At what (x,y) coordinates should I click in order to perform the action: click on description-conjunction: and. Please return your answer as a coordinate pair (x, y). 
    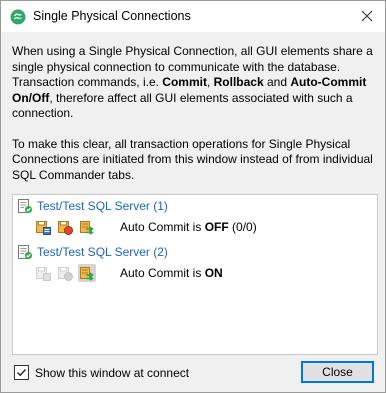
    Looking at the image, I should click on (277, 82).